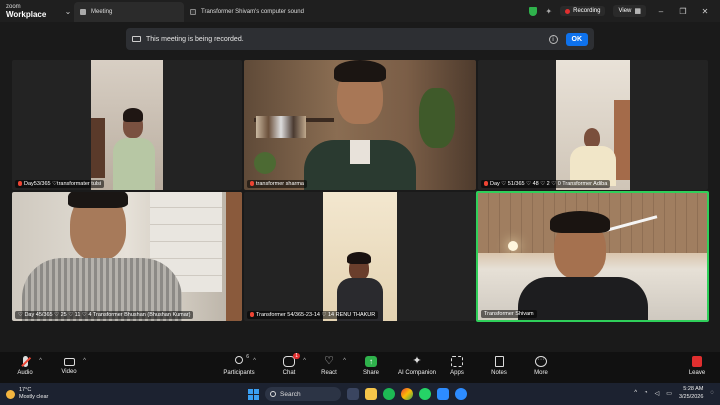  Describe the element at coordinates (669, 393) in the screenshot. I see `battery-icon: ▭` at that location.